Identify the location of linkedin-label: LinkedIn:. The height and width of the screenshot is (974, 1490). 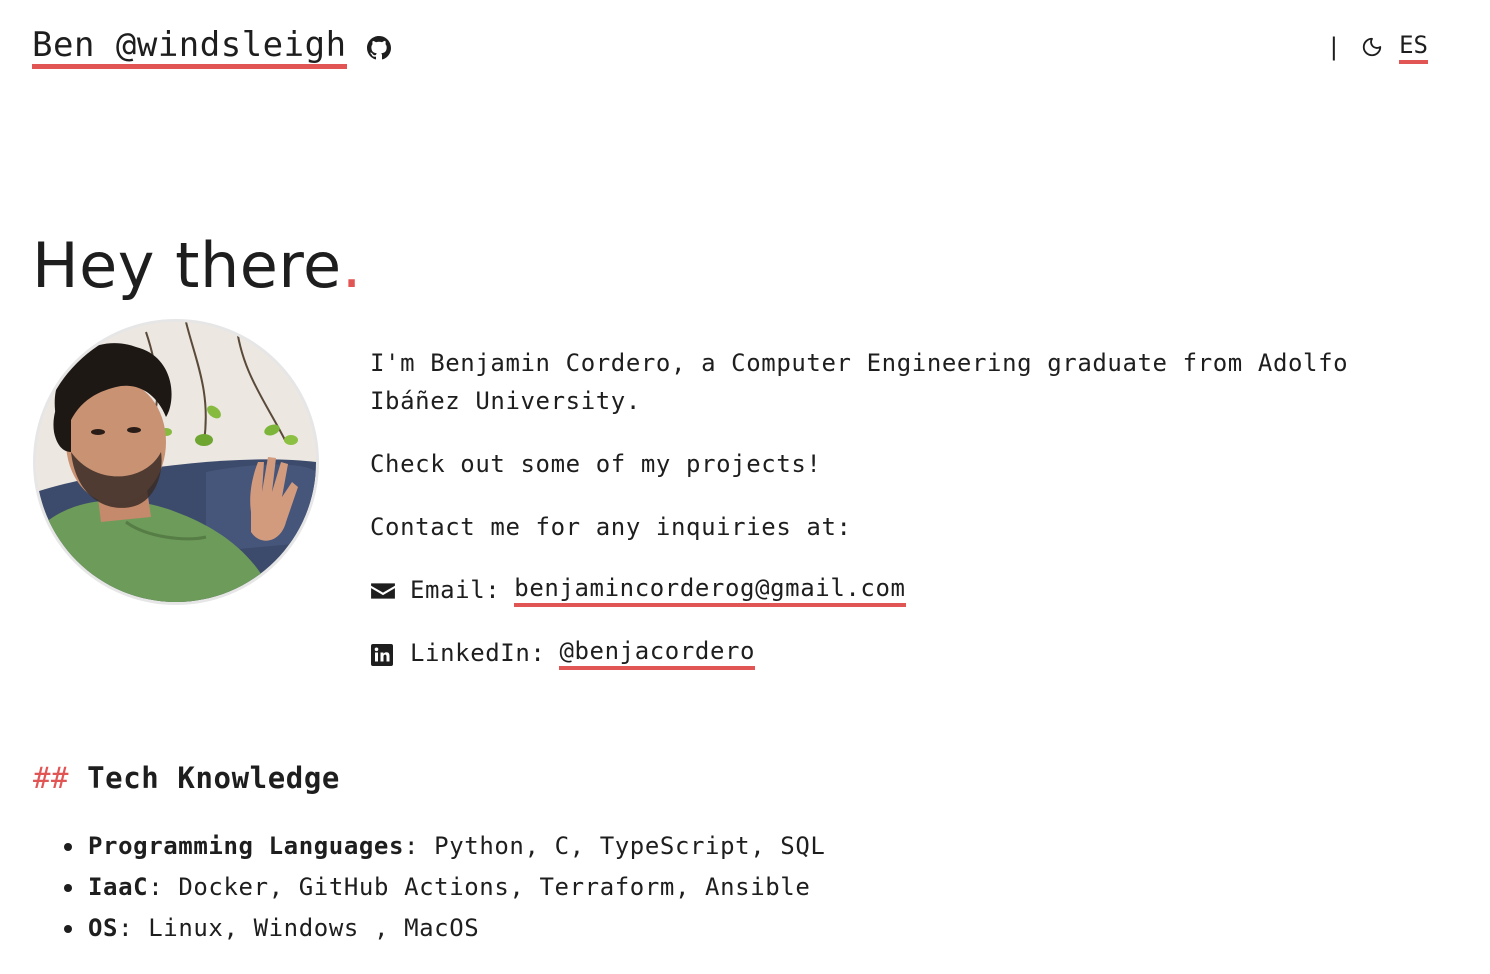
(478, 653).